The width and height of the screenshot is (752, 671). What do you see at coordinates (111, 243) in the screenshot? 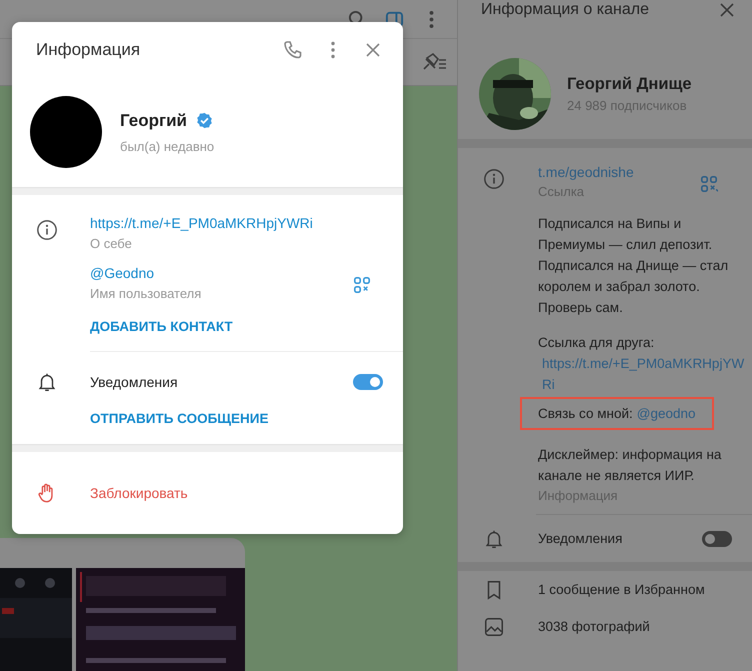
I see `bio-caption: О себе` at bounding box center [111, 243].